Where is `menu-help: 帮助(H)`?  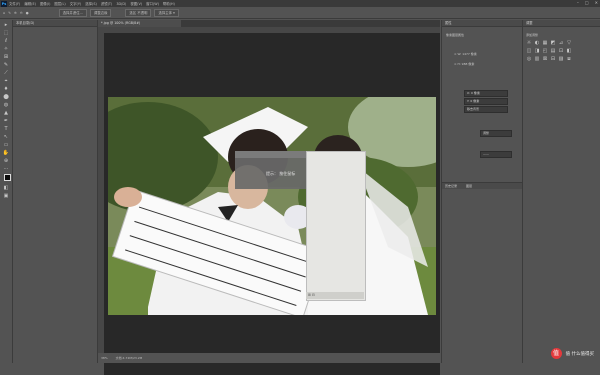 menu-help: 帮助(H) is located at coordinates (169, 3).